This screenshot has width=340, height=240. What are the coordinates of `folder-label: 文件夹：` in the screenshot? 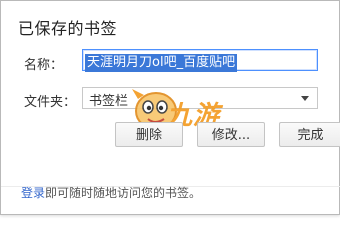 It's located at (50, 102).